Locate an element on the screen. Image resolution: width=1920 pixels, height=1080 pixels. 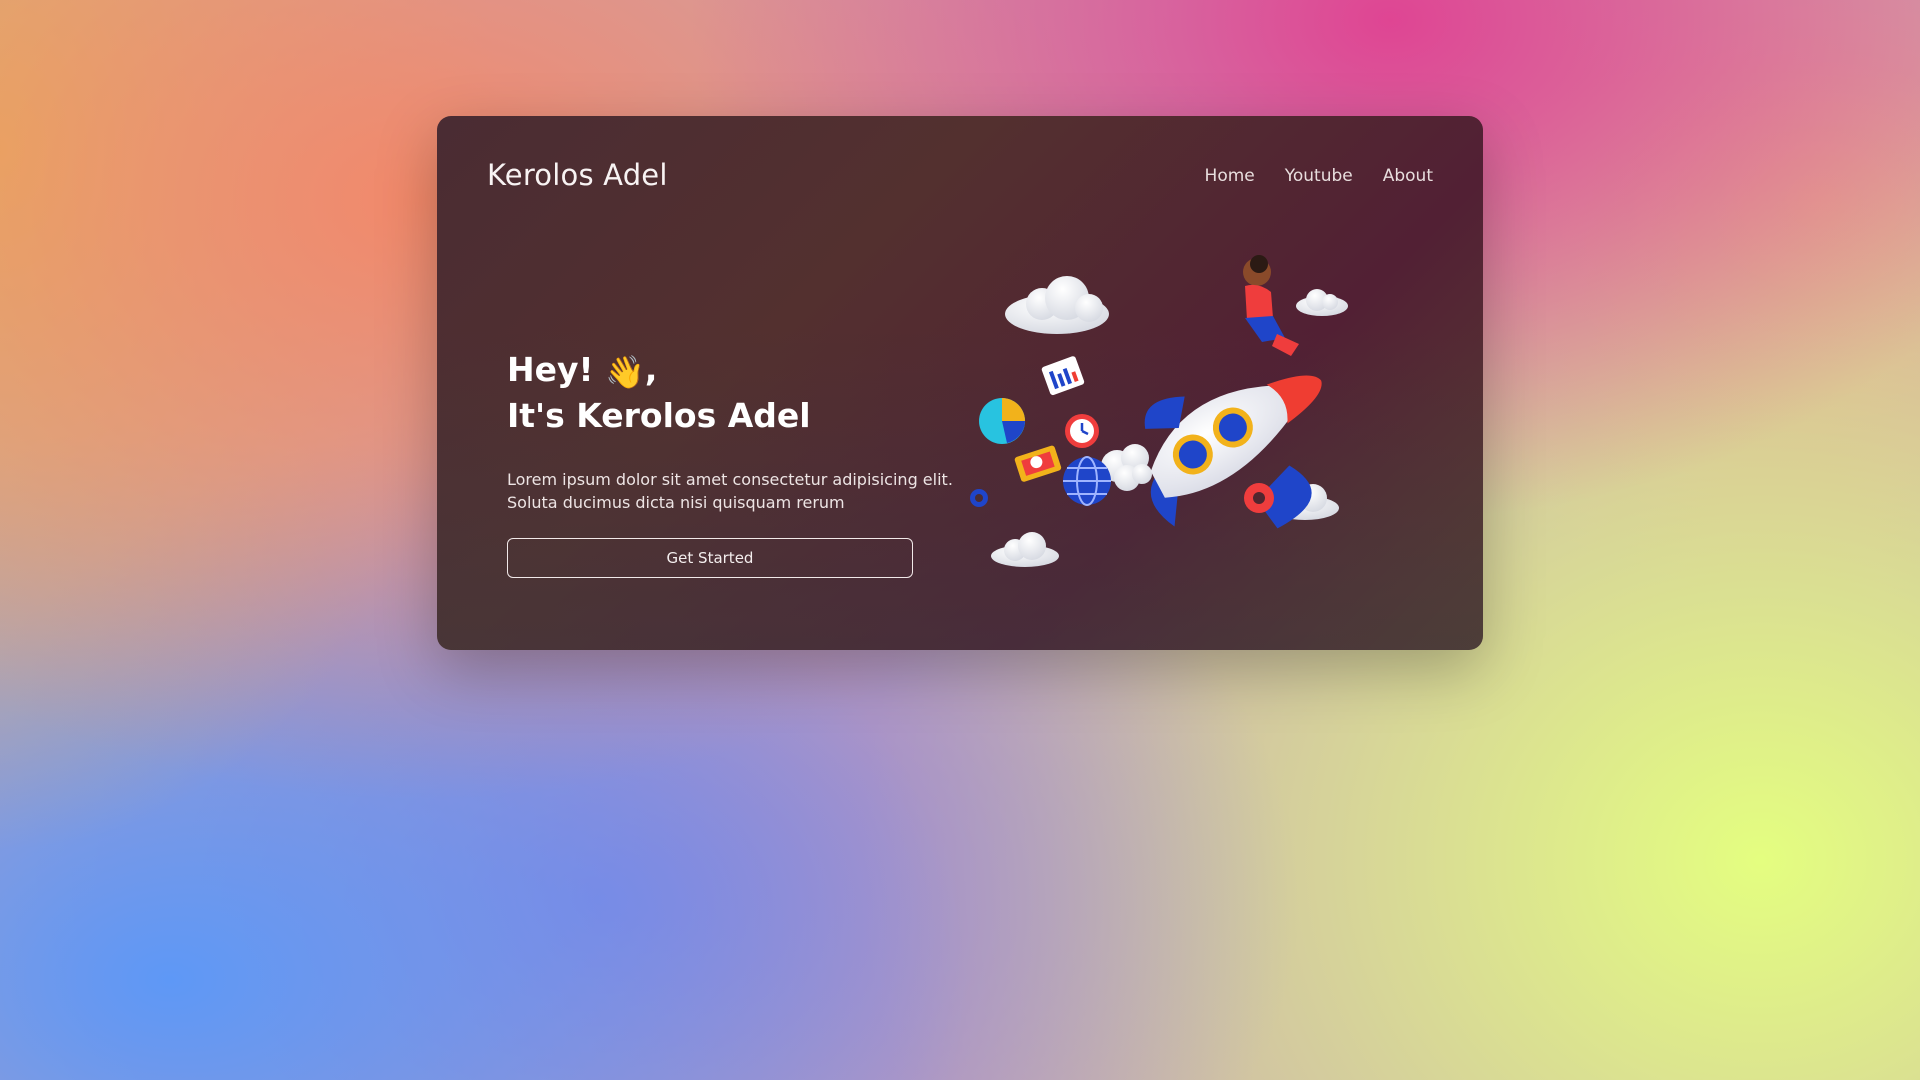
rocket-illustration is located at coordinates (1159, 411).